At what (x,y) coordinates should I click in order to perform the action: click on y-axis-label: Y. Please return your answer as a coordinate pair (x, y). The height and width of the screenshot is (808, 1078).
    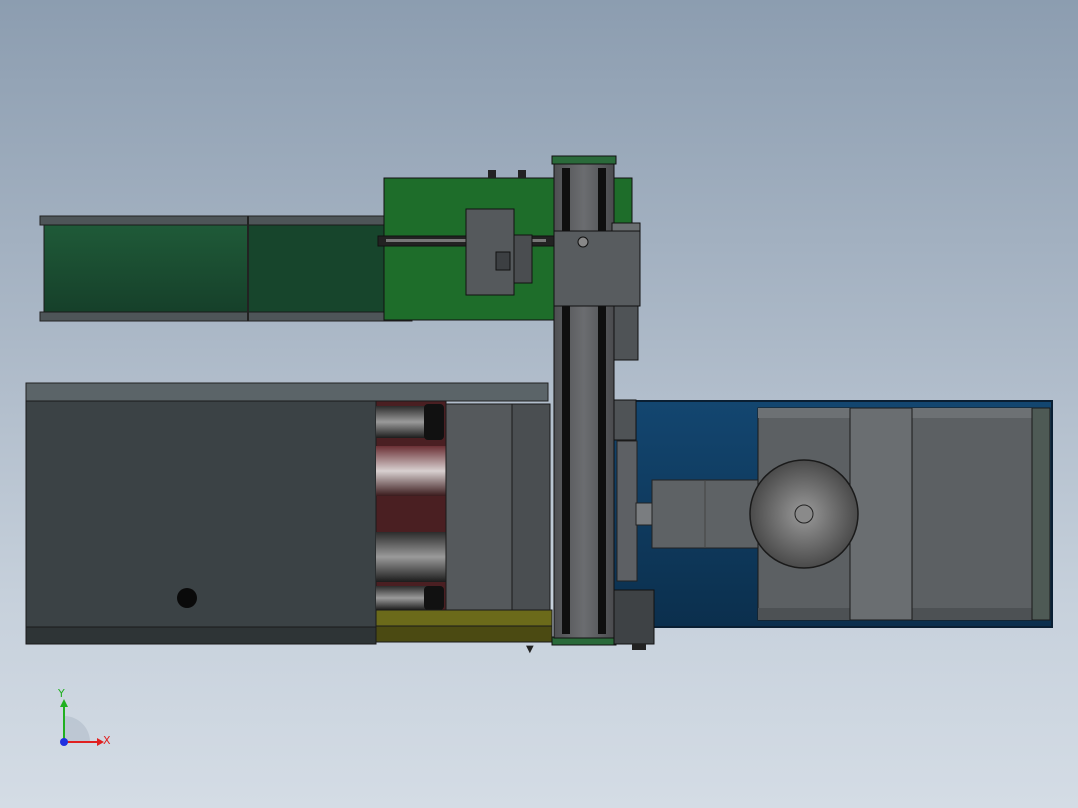
    Looking at the image, I should click on (61, 693).